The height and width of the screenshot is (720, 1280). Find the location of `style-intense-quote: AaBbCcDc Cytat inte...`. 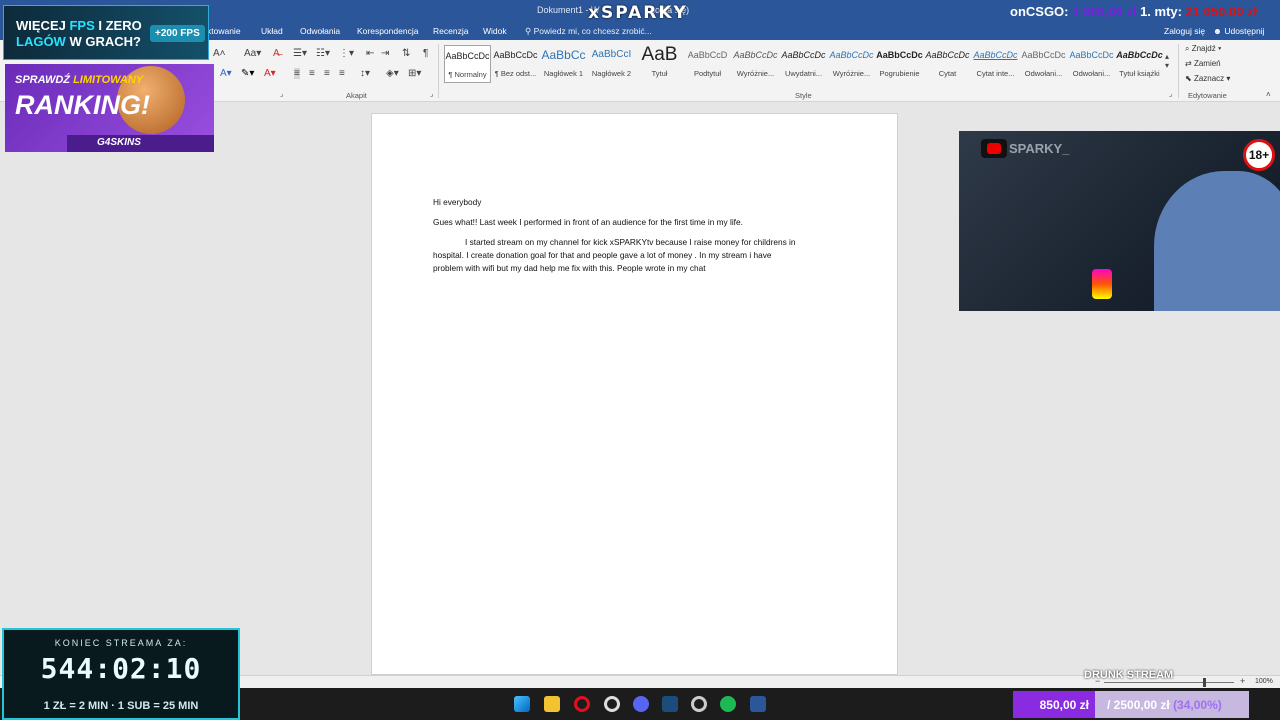

style-intense-quote: AaBbCcDc Cytat inte... is located at coordinates (995, 64).